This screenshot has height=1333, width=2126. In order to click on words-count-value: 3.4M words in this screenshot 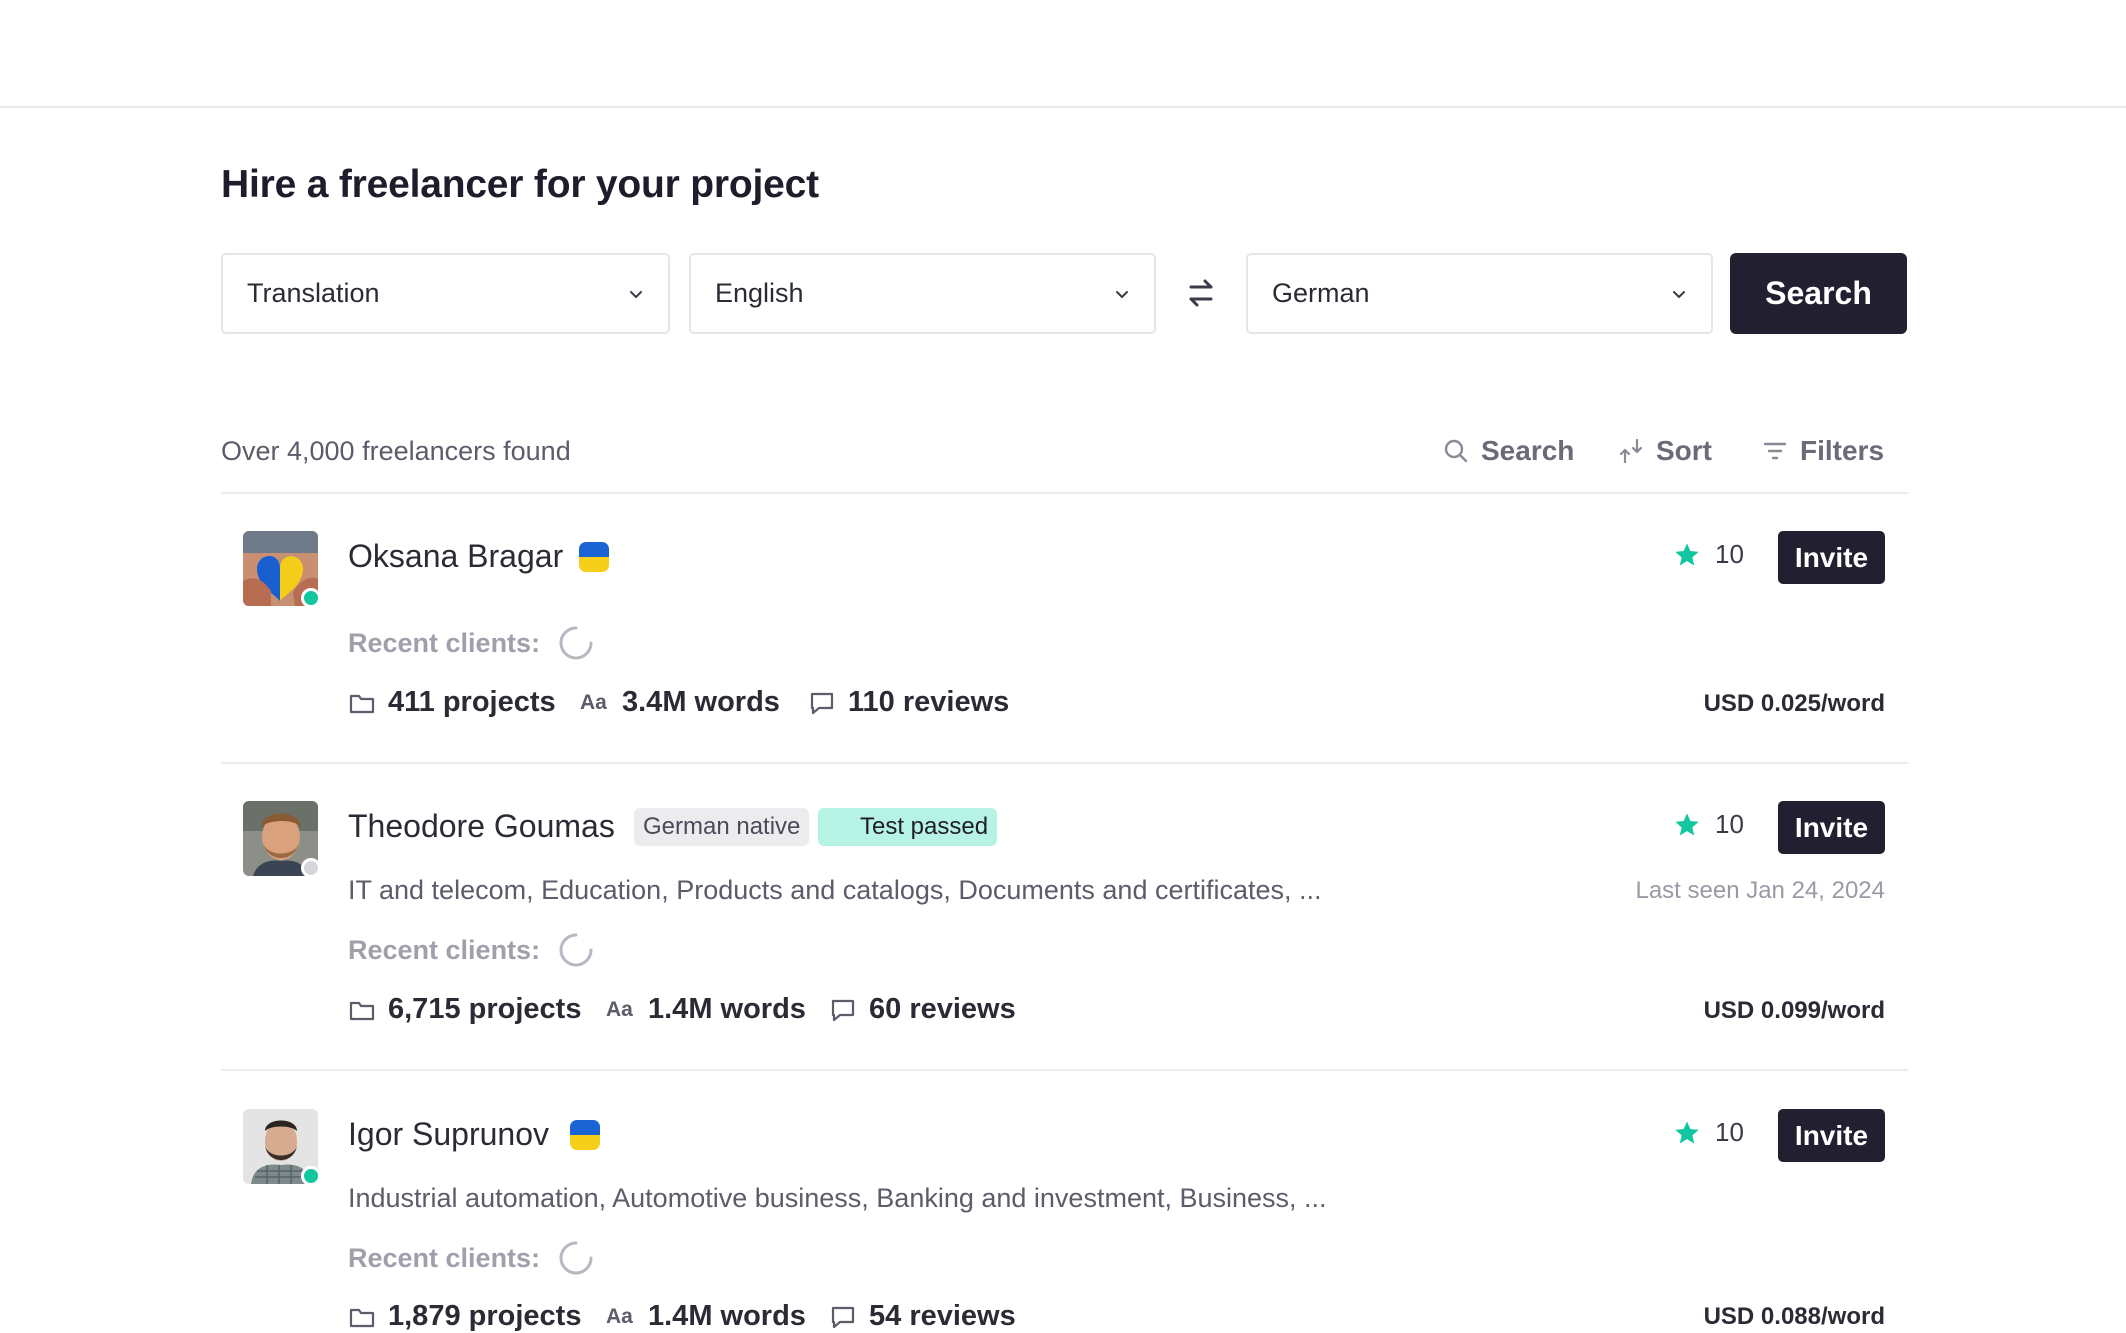, I will do `click(701, 702)`.